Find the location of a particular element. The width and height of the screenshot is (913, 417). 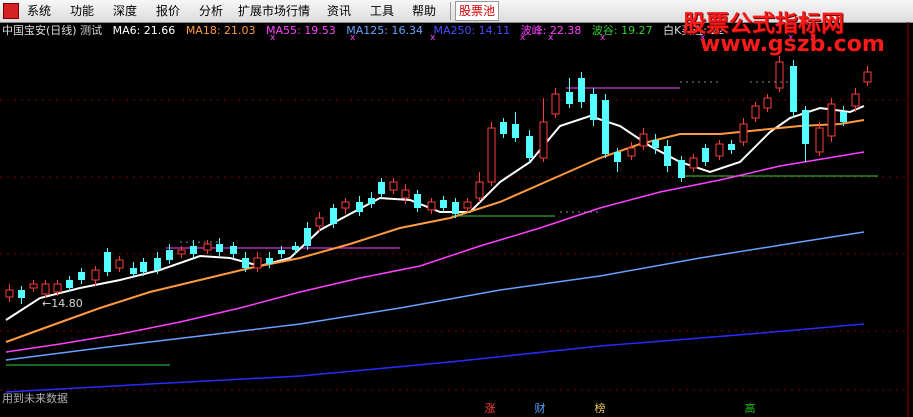

tag-list-label: 榜 is located at coordinates (600, 408).